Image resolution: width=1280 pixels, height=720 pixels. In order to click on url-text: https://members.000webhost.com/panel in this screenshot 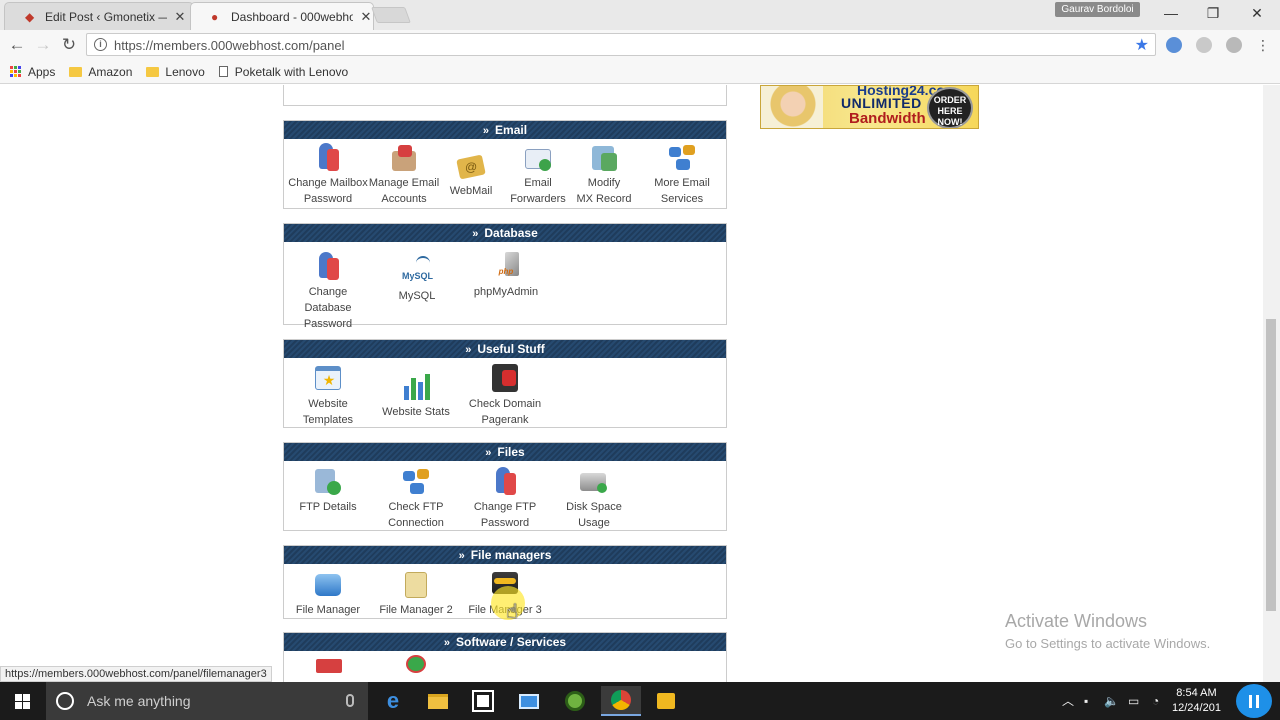, I will do `click(229, 45)`.